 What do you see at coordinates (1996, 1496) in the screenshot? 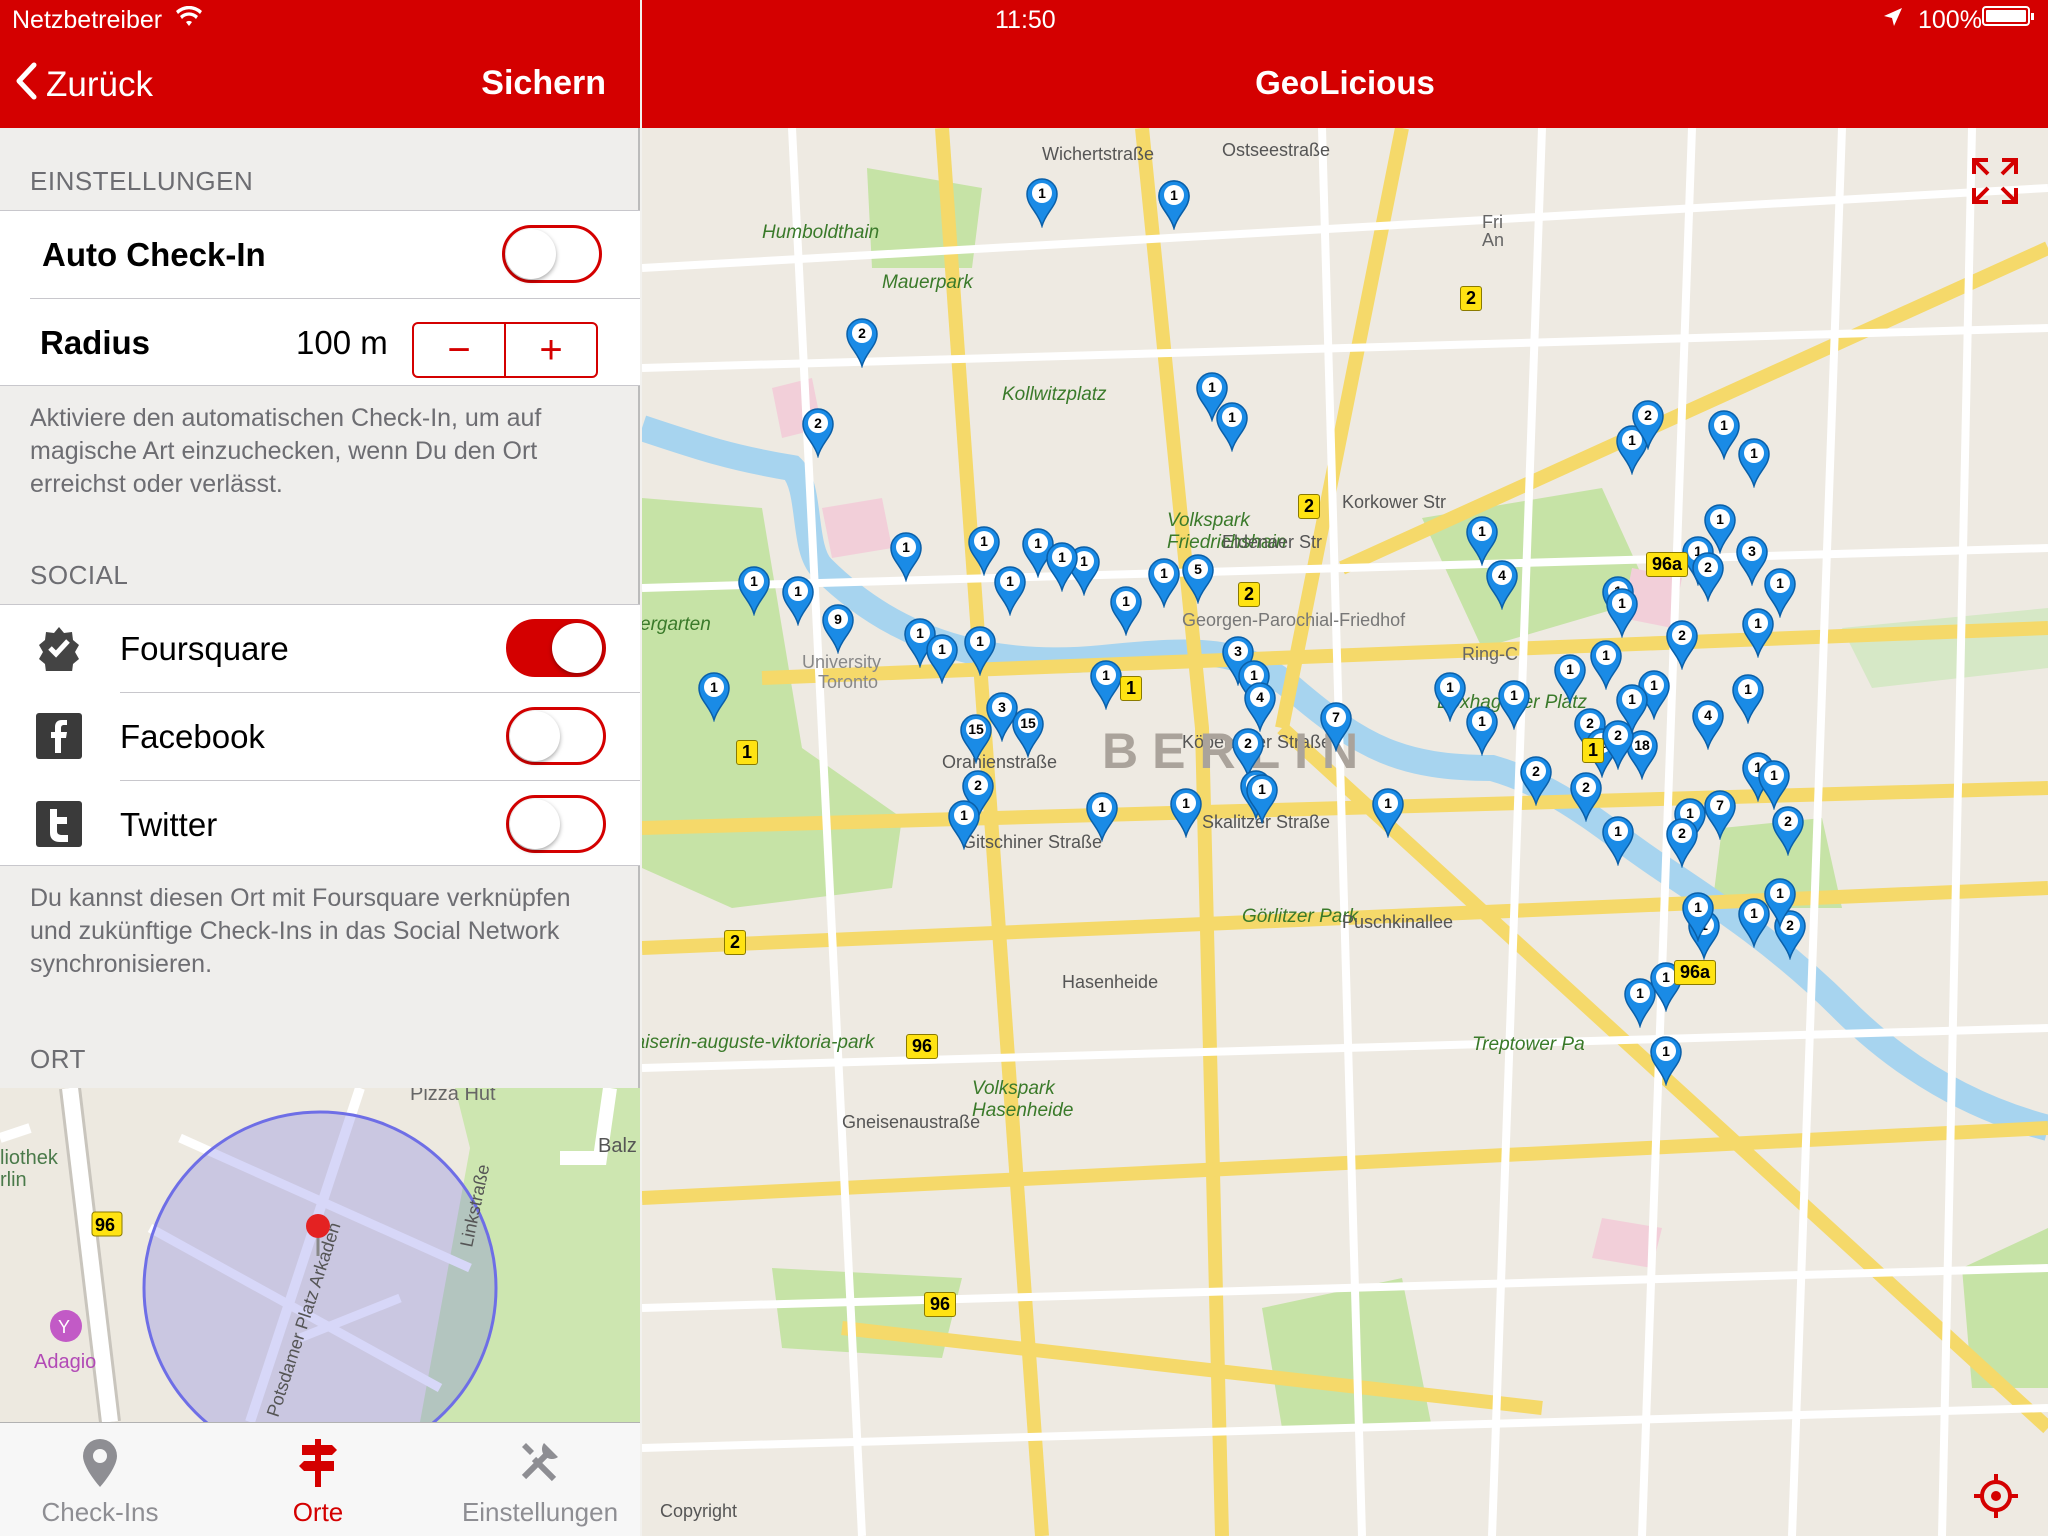
I see `locate-icon` at bounding box center [1996, 1496].